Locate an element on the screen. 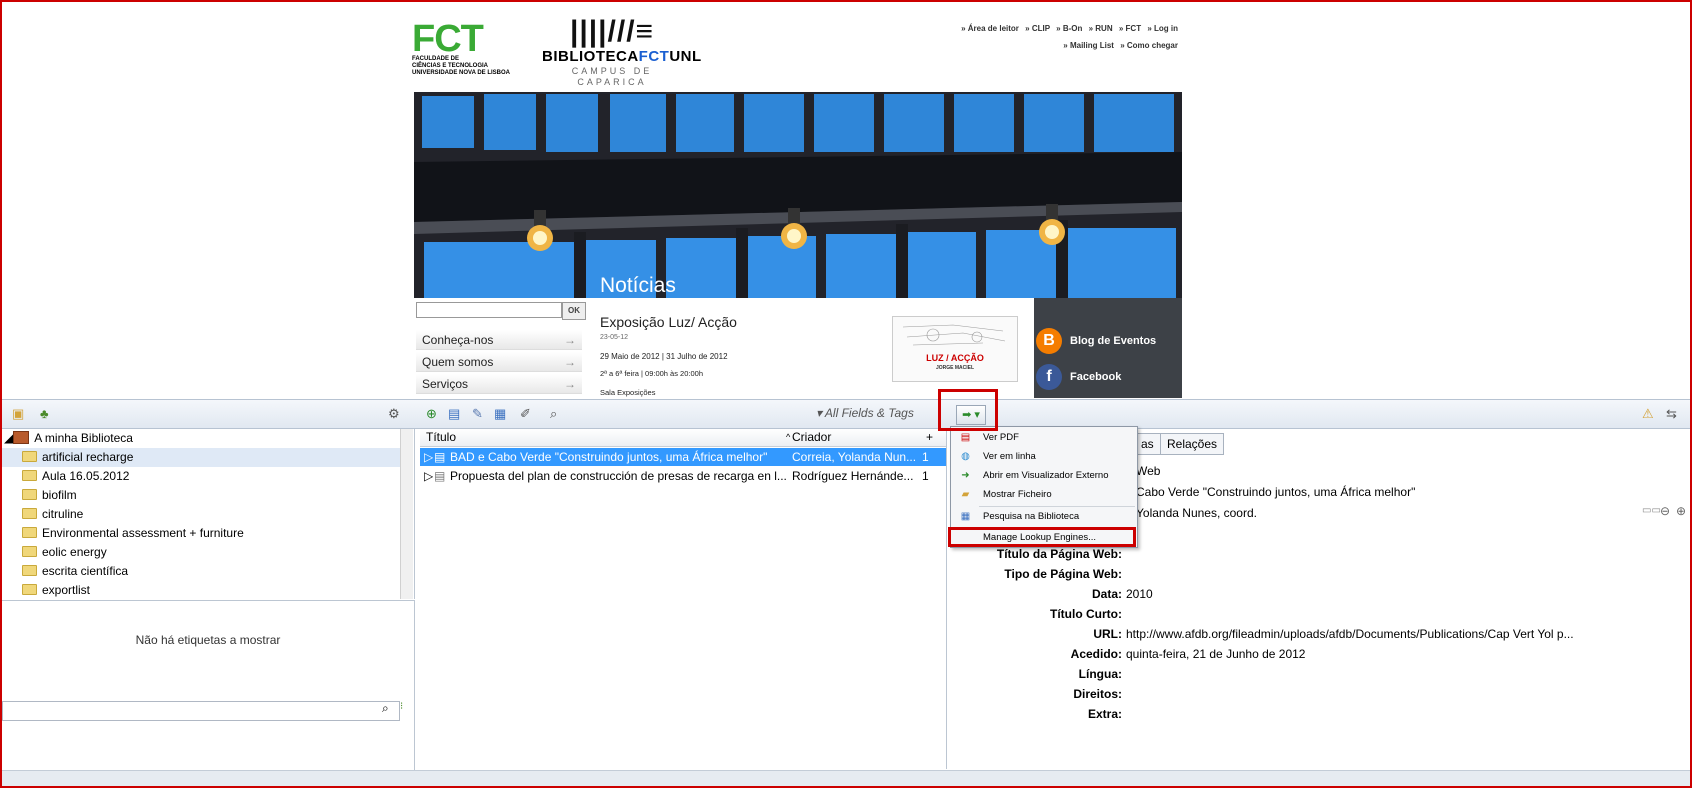 This screenshot has width=1692, height=788. item-type-value: Web is located at coordinates (1148, 471).